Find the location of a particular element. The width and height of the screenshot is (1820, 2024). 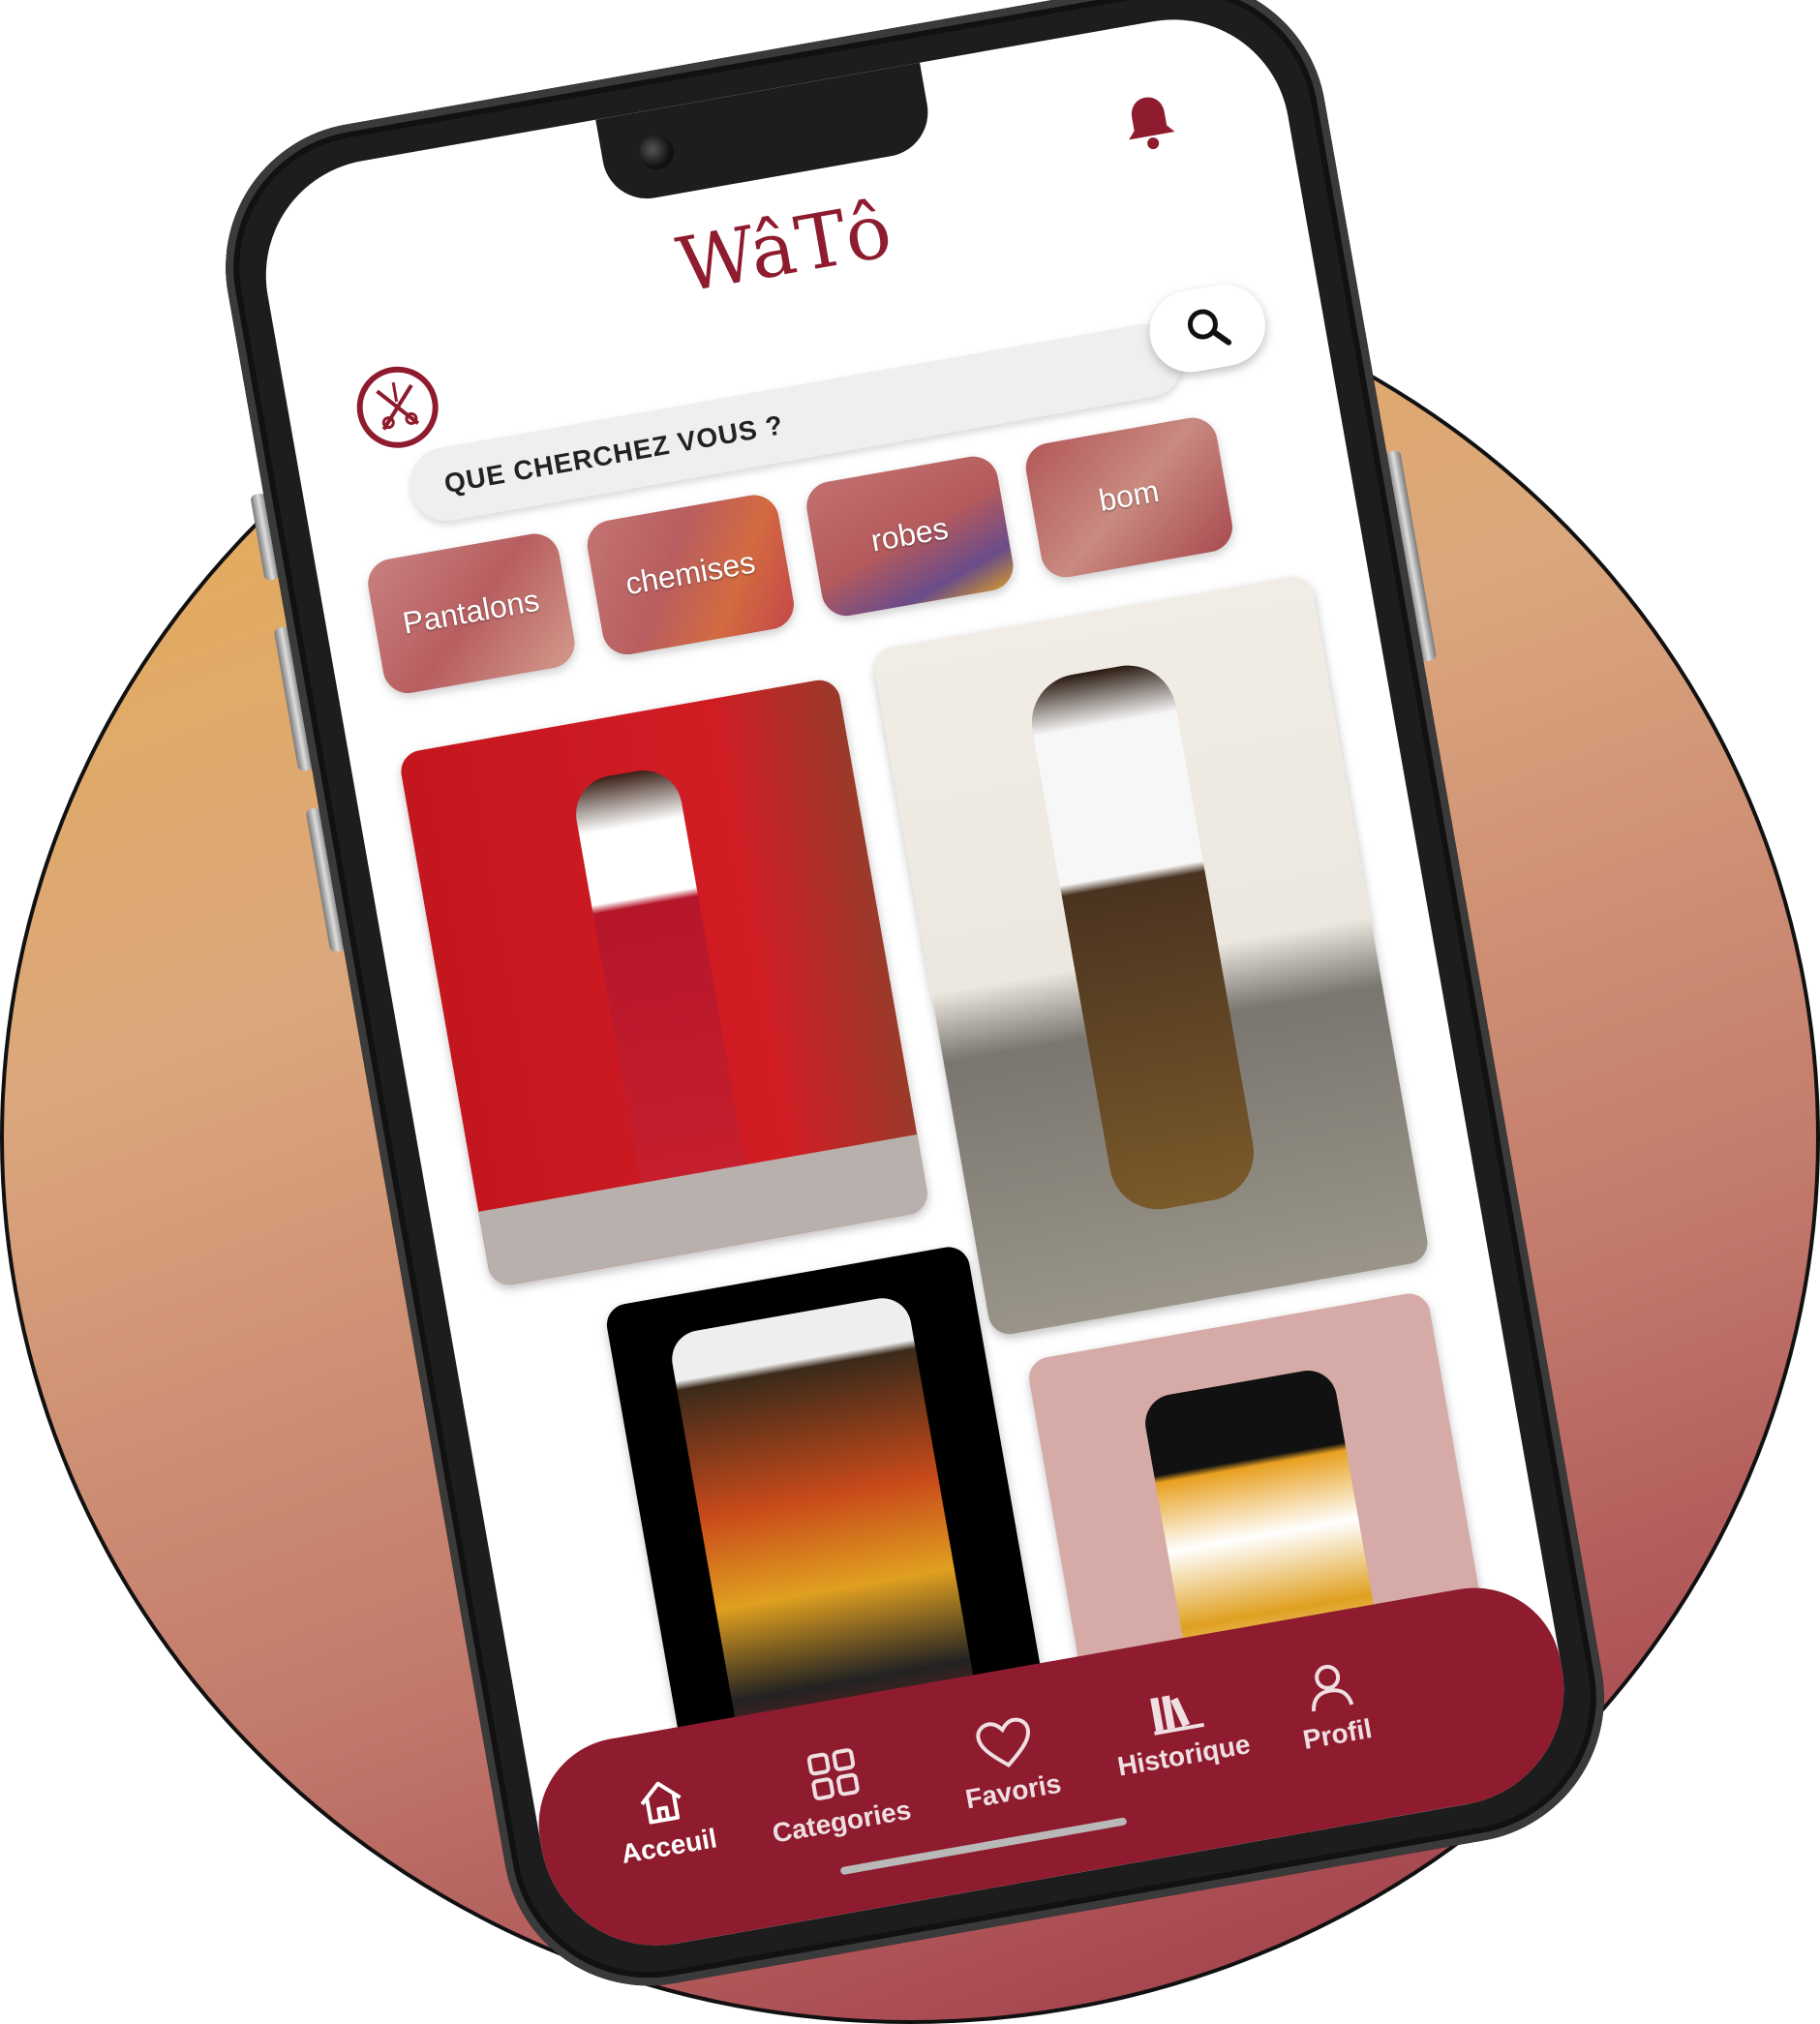

category-tile-chemises: chemises is located at coordinates (690, 575).